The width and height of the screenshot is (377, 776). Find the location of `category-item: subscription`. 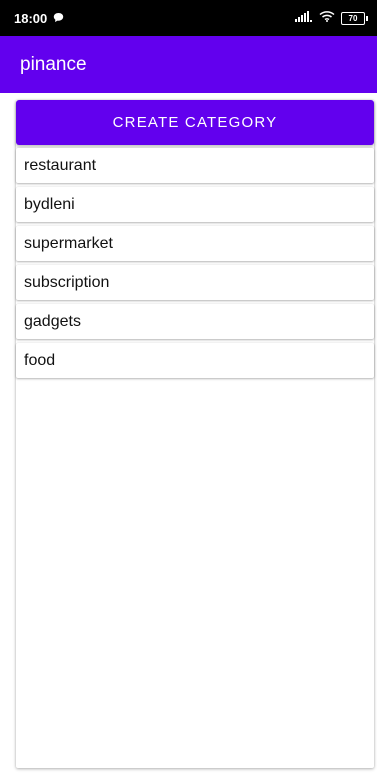

category-item: subscription is located at coordinates (195, 282).